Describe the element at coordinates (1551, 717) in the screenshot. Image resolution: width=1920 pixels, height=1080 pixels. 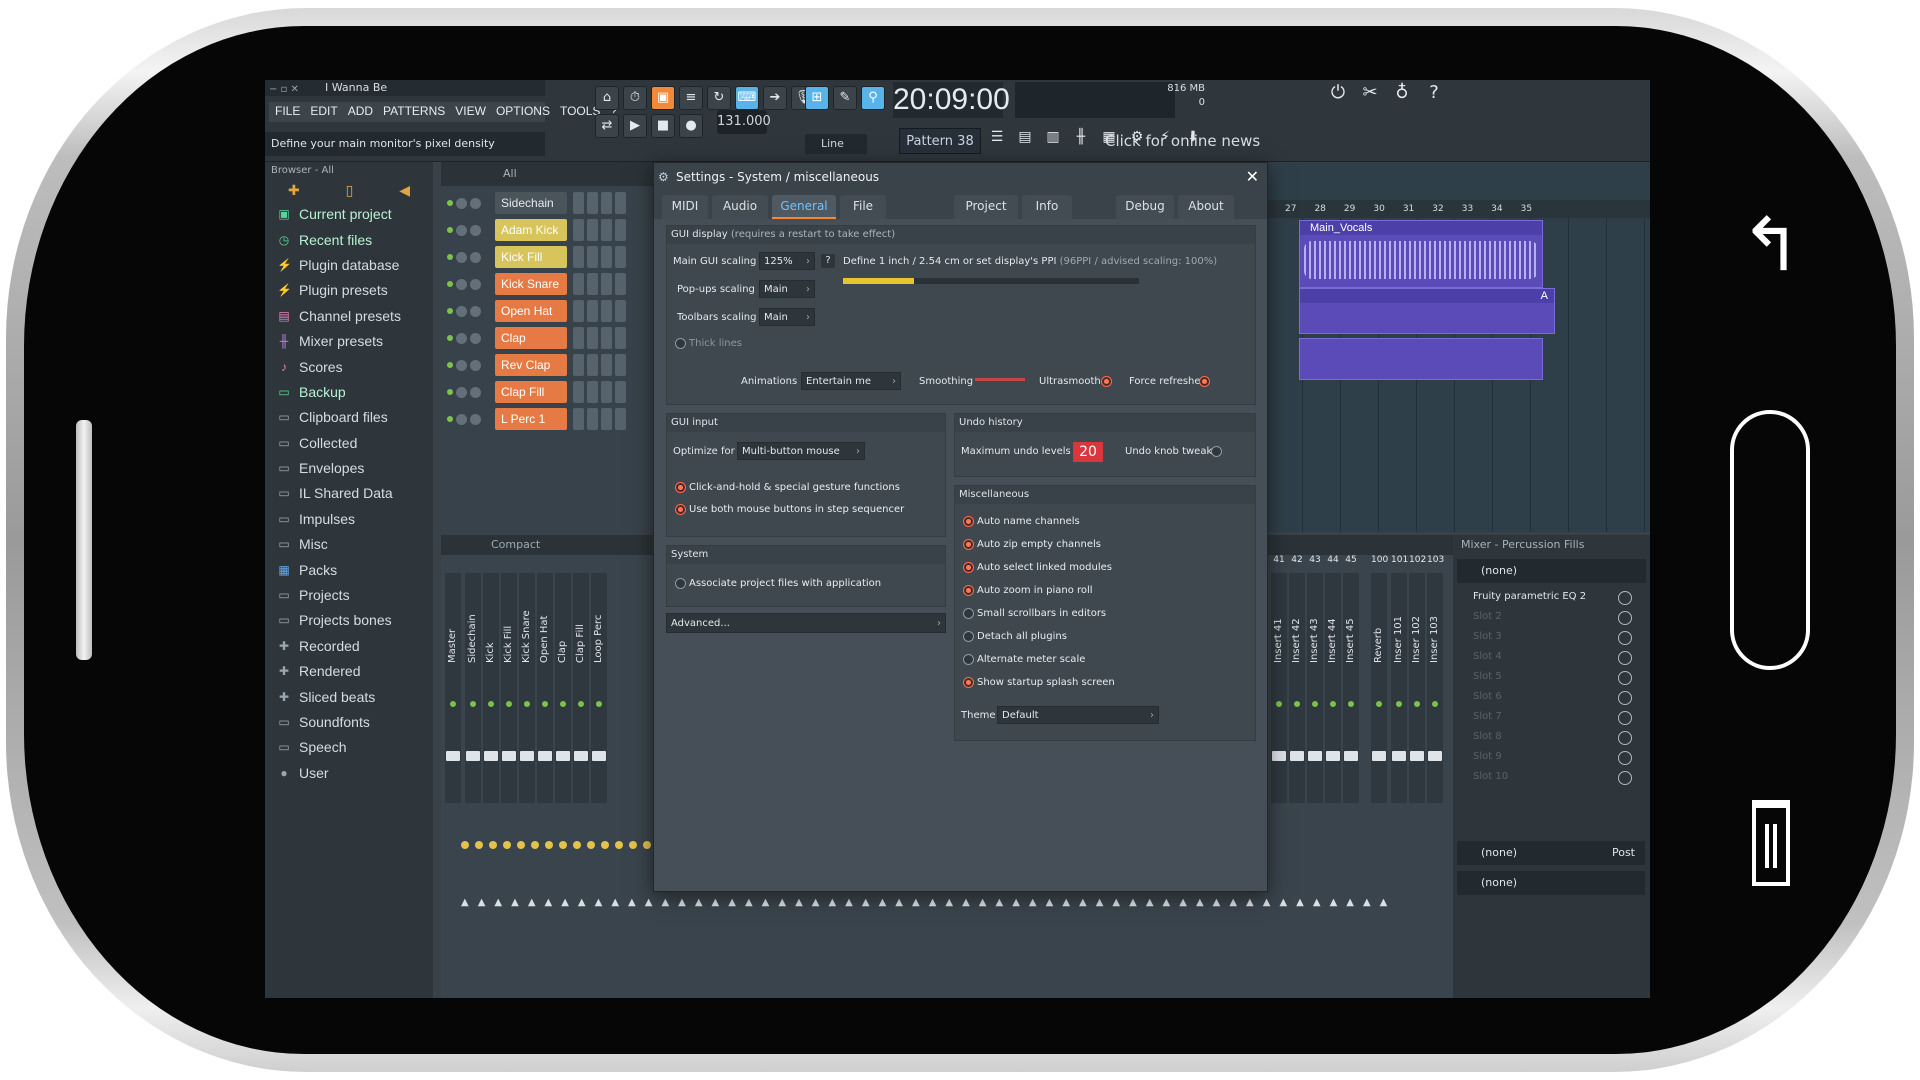
I see `effect-slot: Slot 7` at that location.